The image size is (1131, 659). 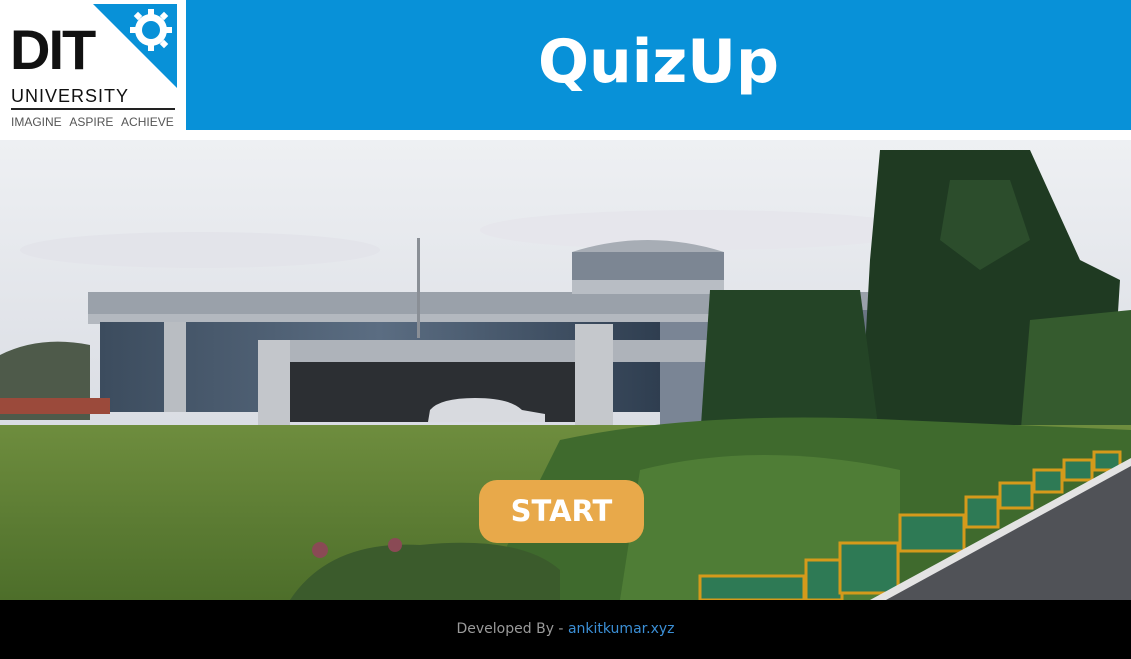 What do you see at coordinates (512, 629) in the screenshot?
I see `footer-credit-prefix: Developed By -` at bounding box center [512, 629].